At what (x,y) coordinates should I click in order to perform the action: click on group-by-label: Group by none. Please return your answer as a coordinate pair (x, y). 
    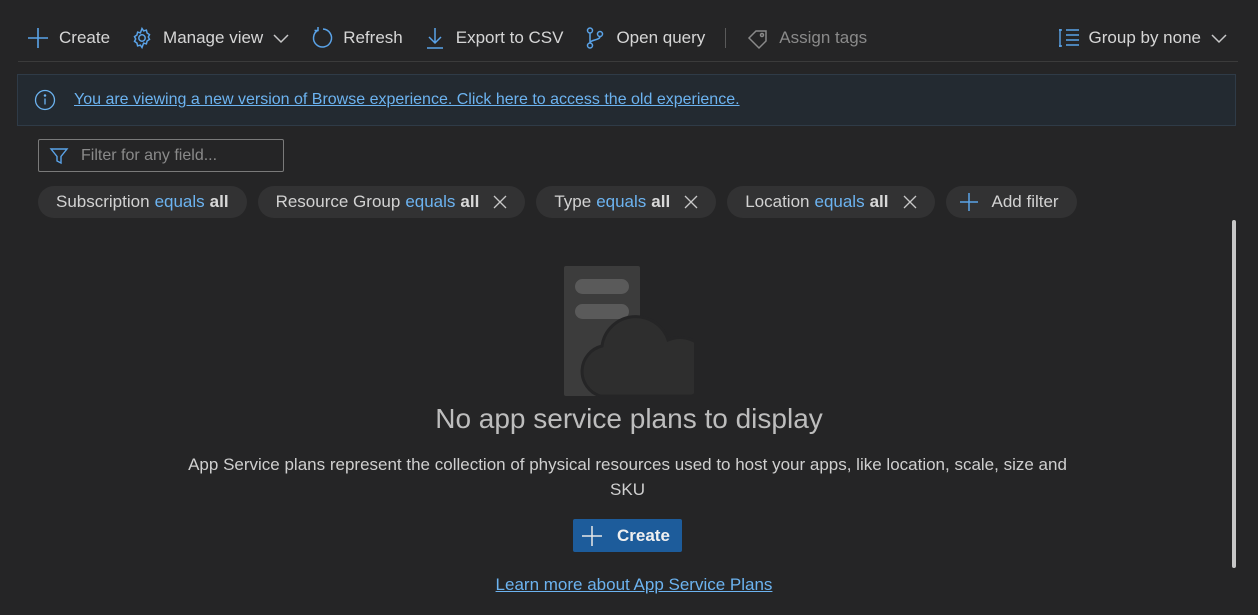
    Looking at the image, I should click on (1144, 37).